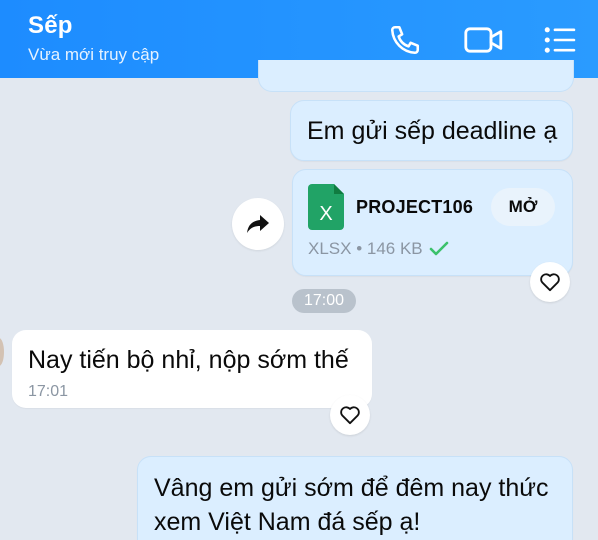  What do you see at coordinates (484, 40) in the screenshot?
I see `video-call-icon` at bounding box center [484, 40].